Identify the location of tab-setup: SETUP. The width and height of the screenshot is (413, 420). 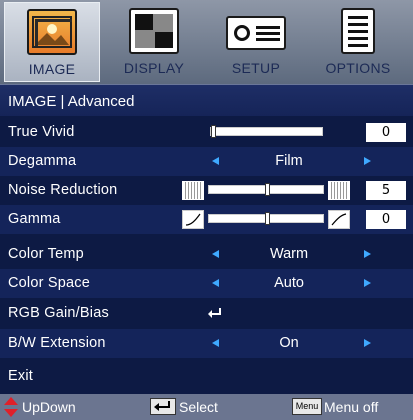
(256, 42).